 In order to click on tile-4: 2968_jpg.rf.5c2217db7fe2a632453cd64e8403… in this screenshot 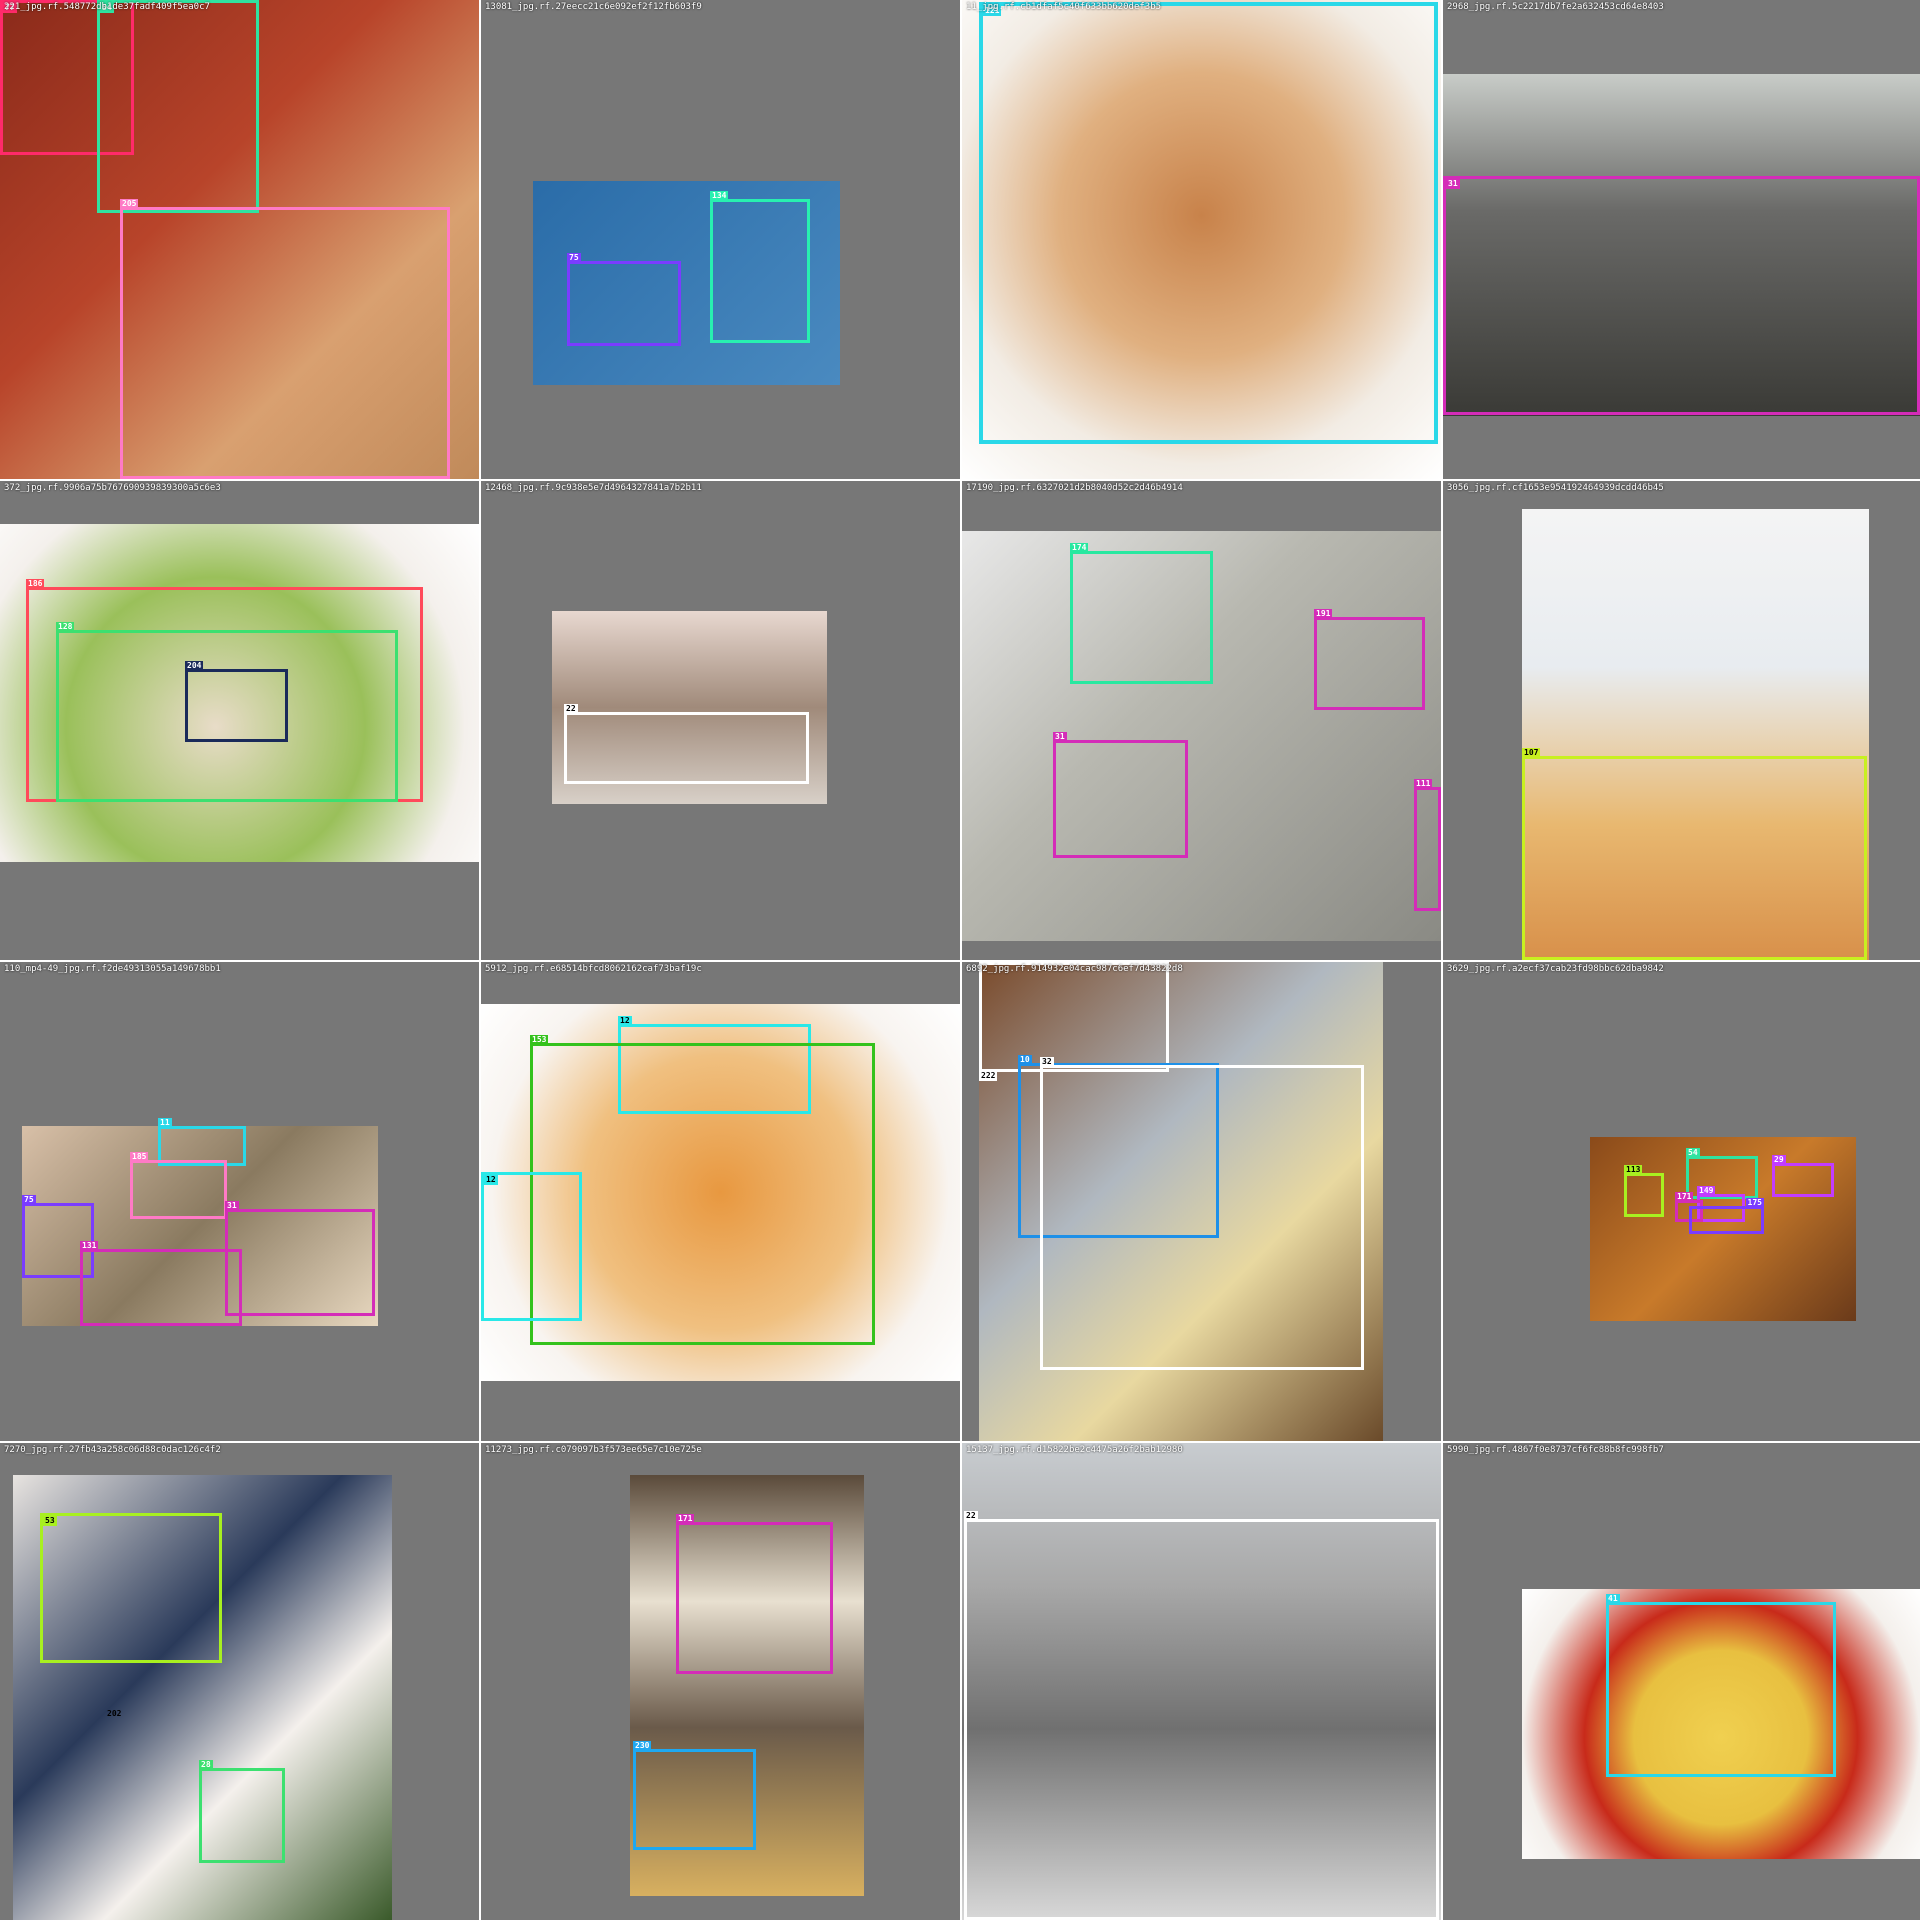, I will do `click(1681, 239)`.